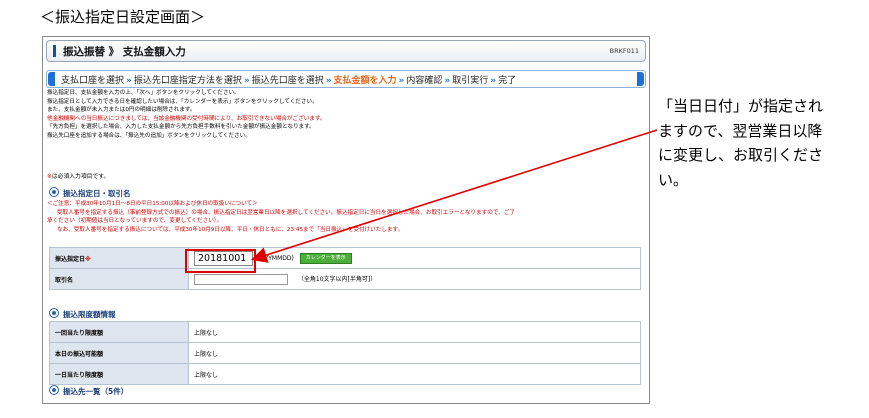  What do you see at coordinates (741, 155) in the screenshot?
I see `callout-line: に変更し、お取引くださ` at bounding box center [741, 155].